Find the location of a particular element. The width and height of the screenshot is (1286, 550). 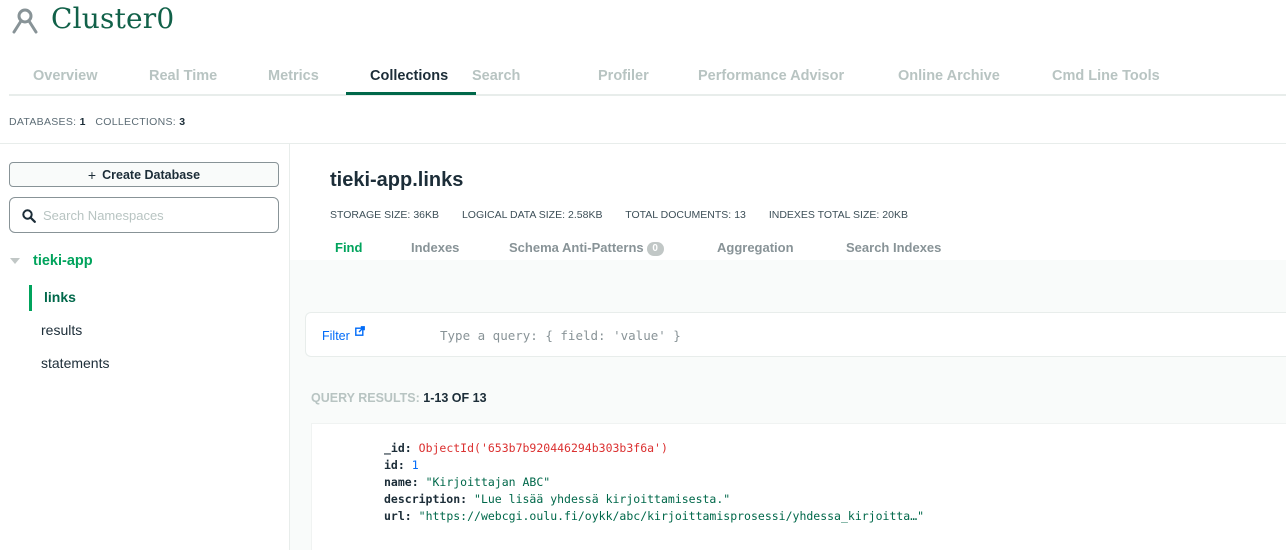

stat-indexes-total-size: INDEXES TOTAL SIZE: 20KB is located at coordinates (838, 215).